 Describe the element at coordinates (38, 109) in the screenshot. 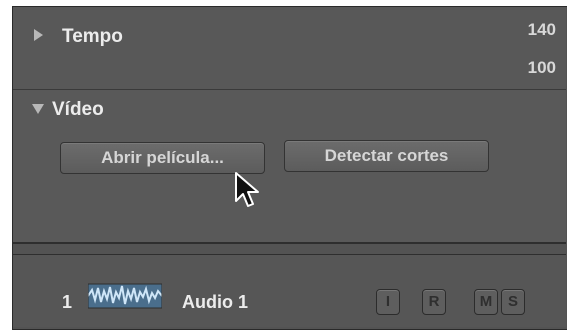

I see `disclosure-triangle-down-icon` at that location.